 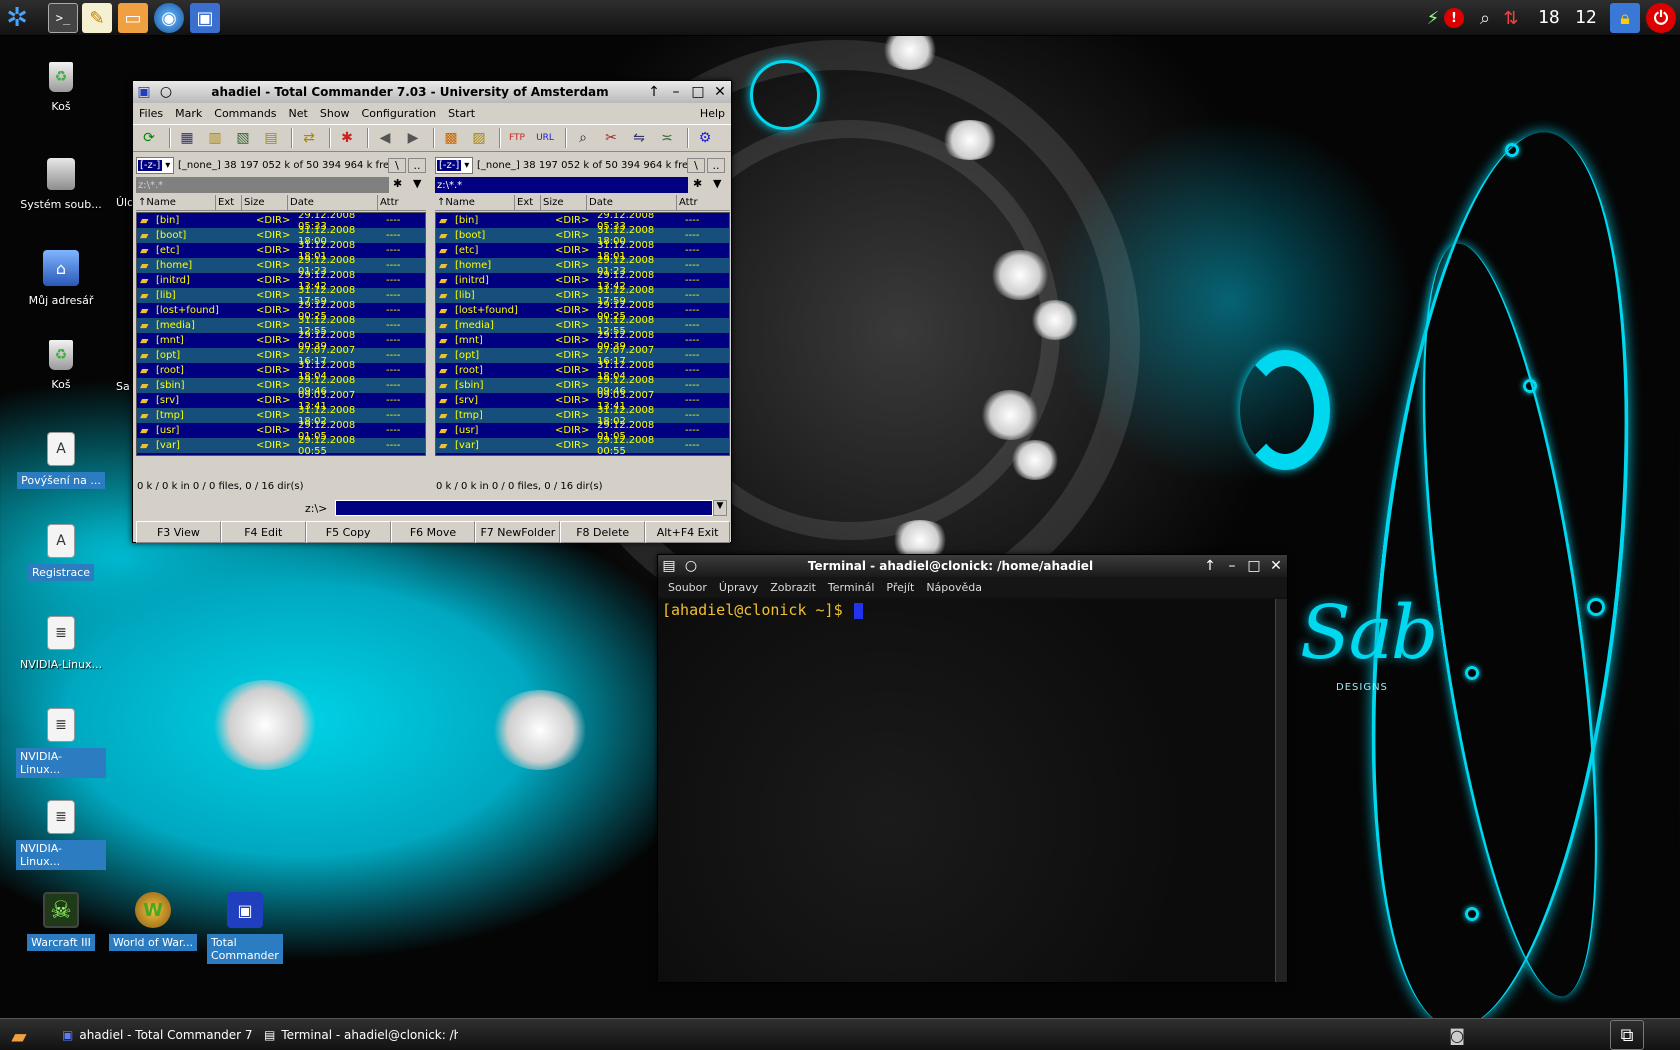 I want to click on menu-prejit: Přejít, so click(x=900, y=587).